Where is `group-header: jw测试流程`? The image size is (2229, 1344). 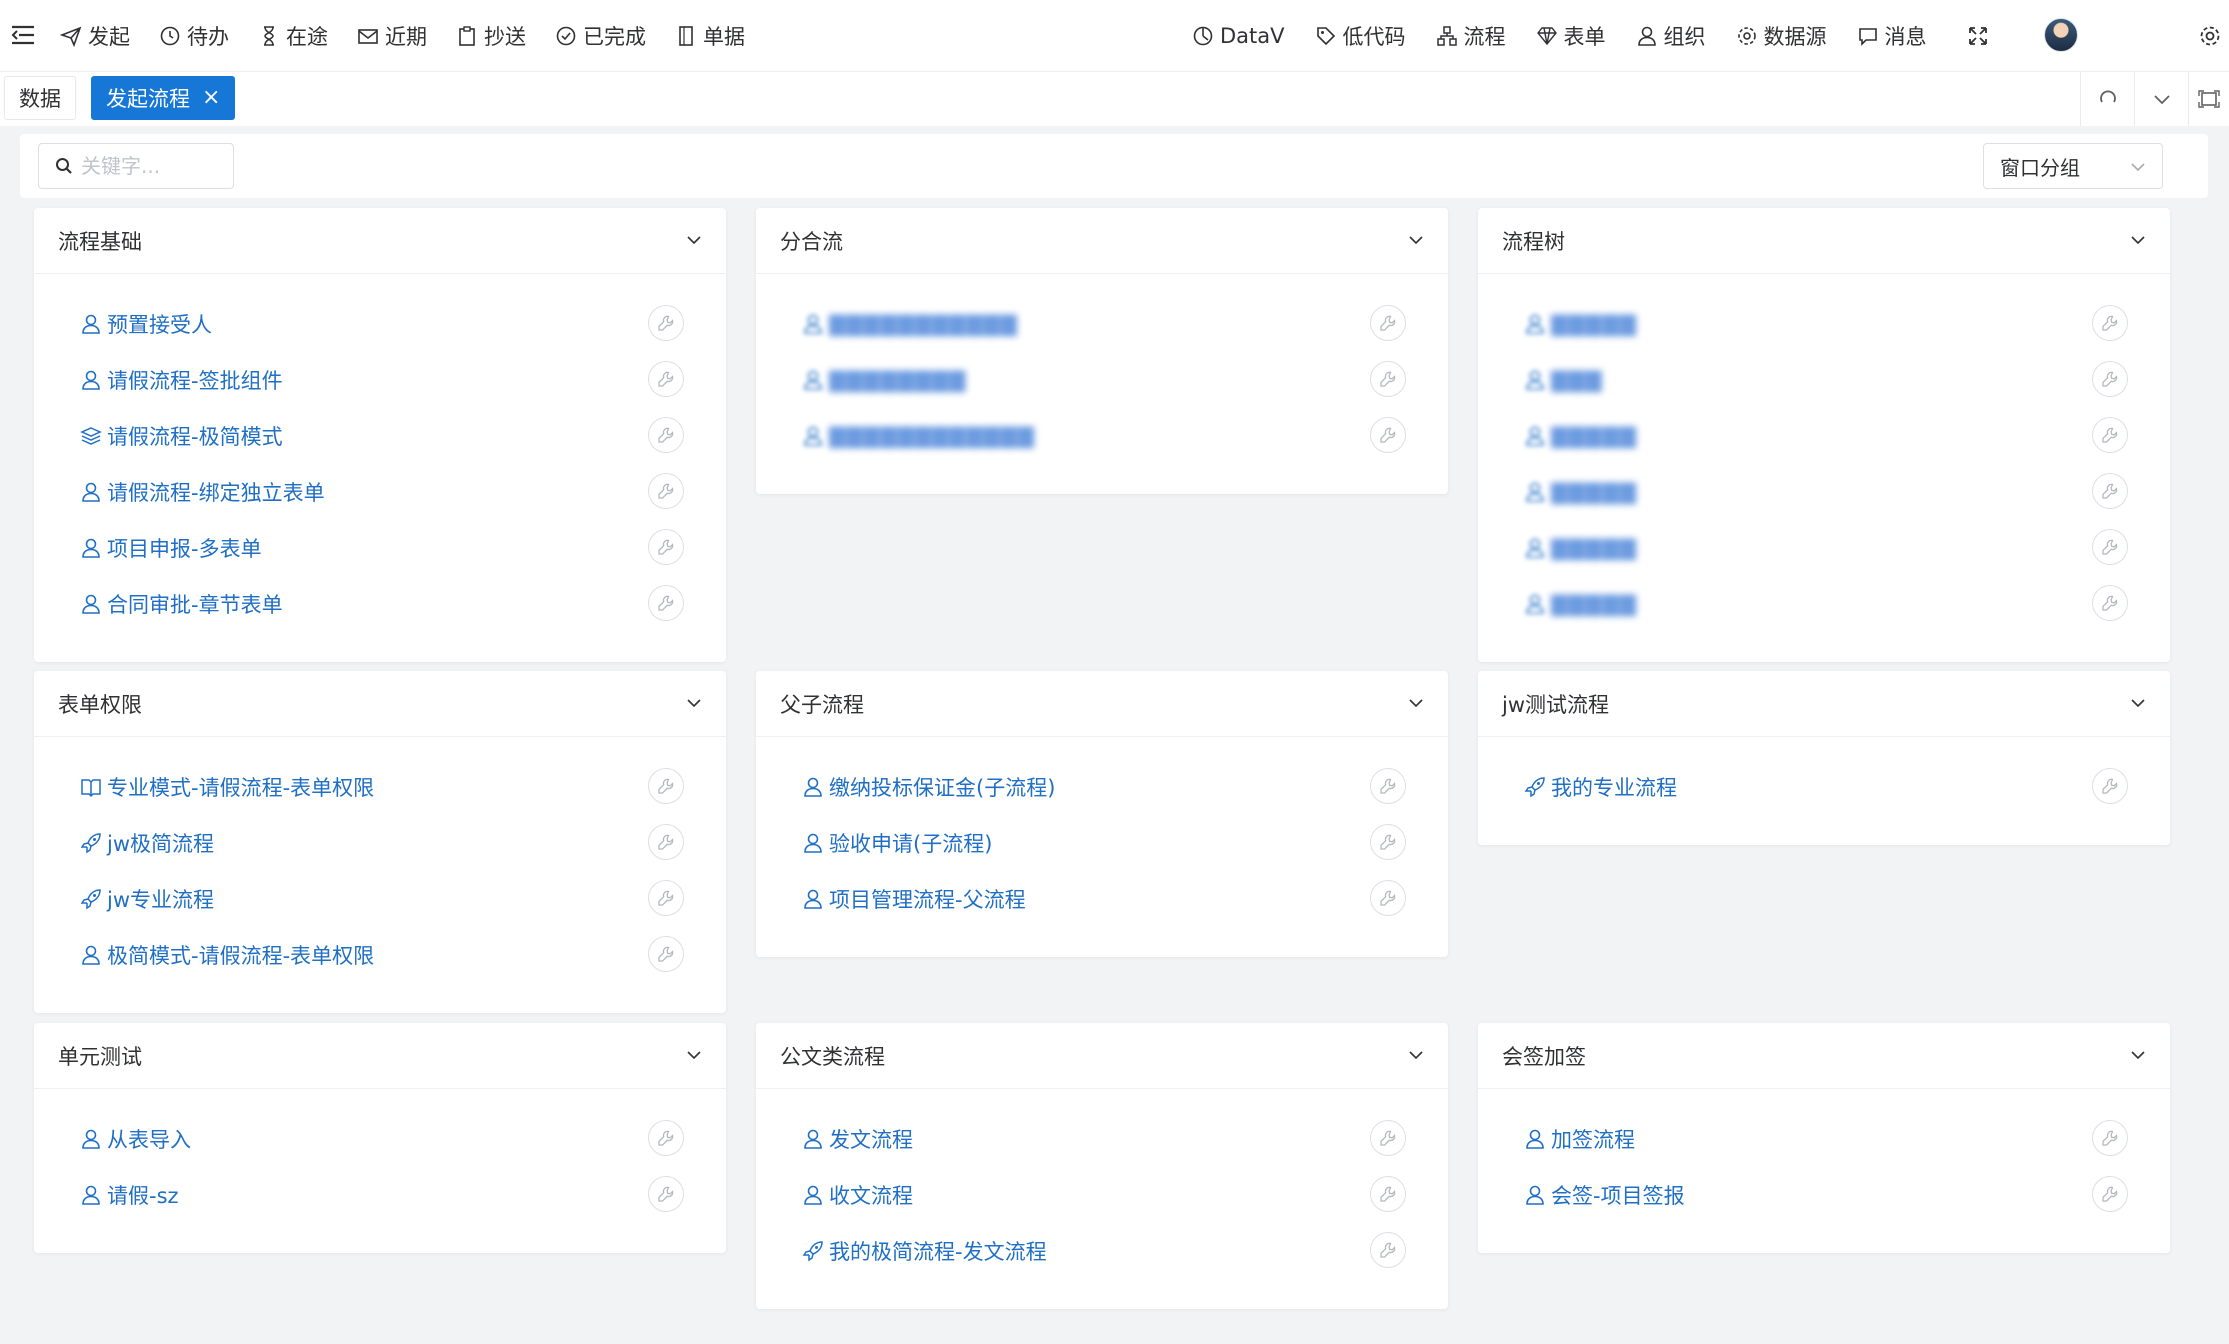
group-header: jw测试流程 is located at coordinates (1824, 704).